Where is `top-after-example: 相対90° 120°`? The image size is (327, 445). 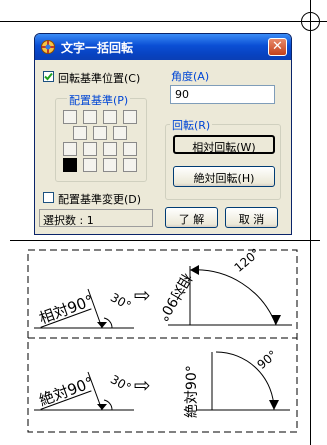 top-after-example: 相対90° 120° is located at coordinates (223, 286).